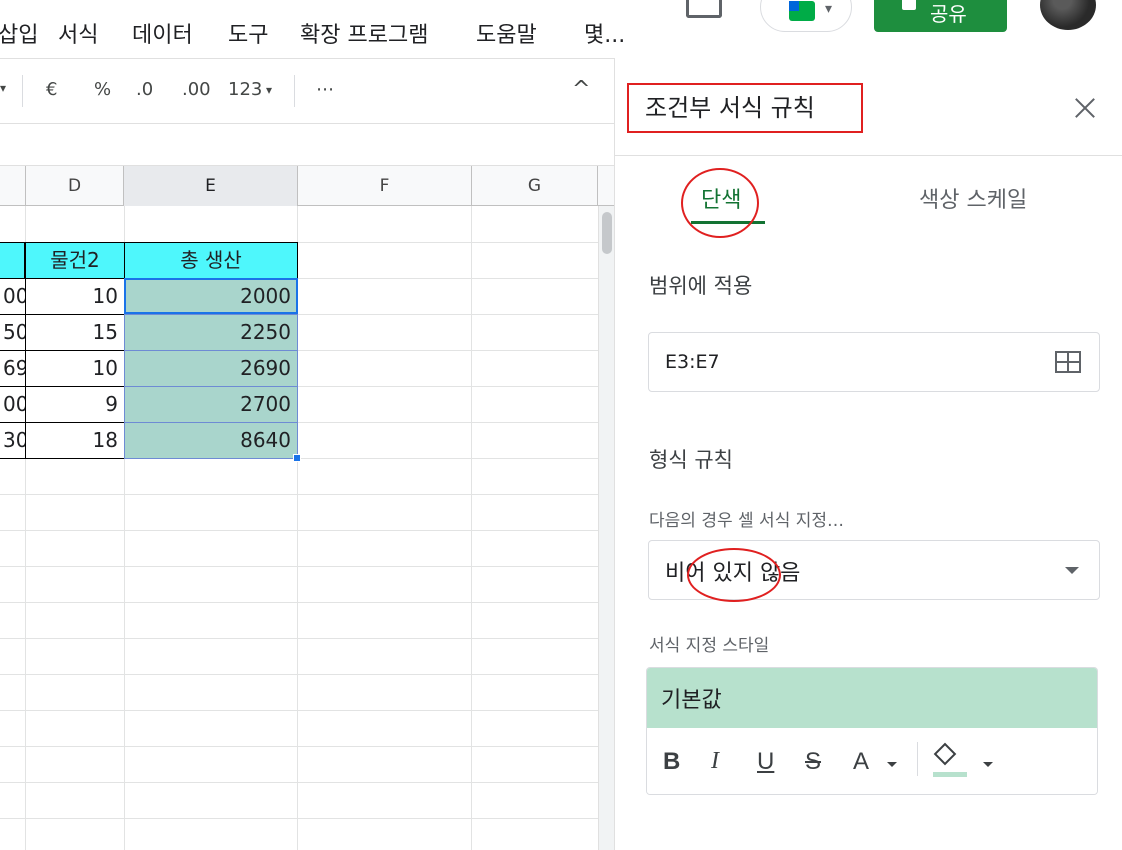 The height and width of the screenshot is (850, 1122). Describe the element at coordinates (211, 368) in the screenshot. I see `table-cell-e: 2690` at that location.